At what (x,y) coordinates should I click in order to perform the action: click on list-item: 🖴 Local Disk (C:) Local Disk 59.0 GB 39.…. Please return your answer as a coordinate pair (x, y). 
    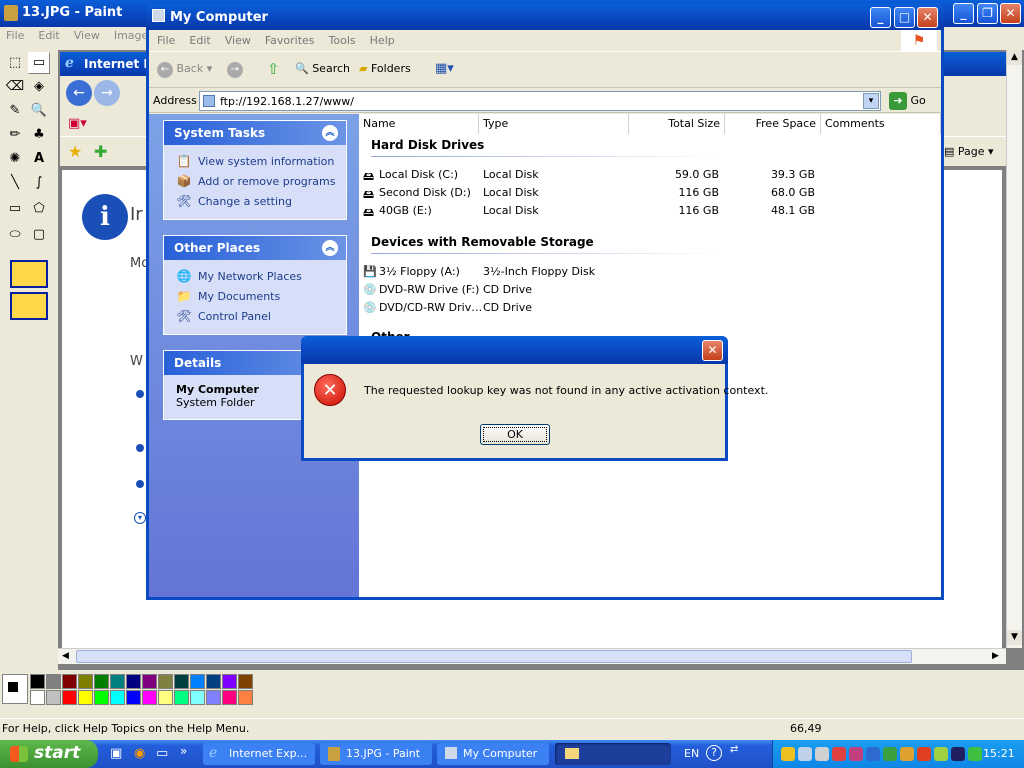
    Looking at the image, I should click on (649, 175).